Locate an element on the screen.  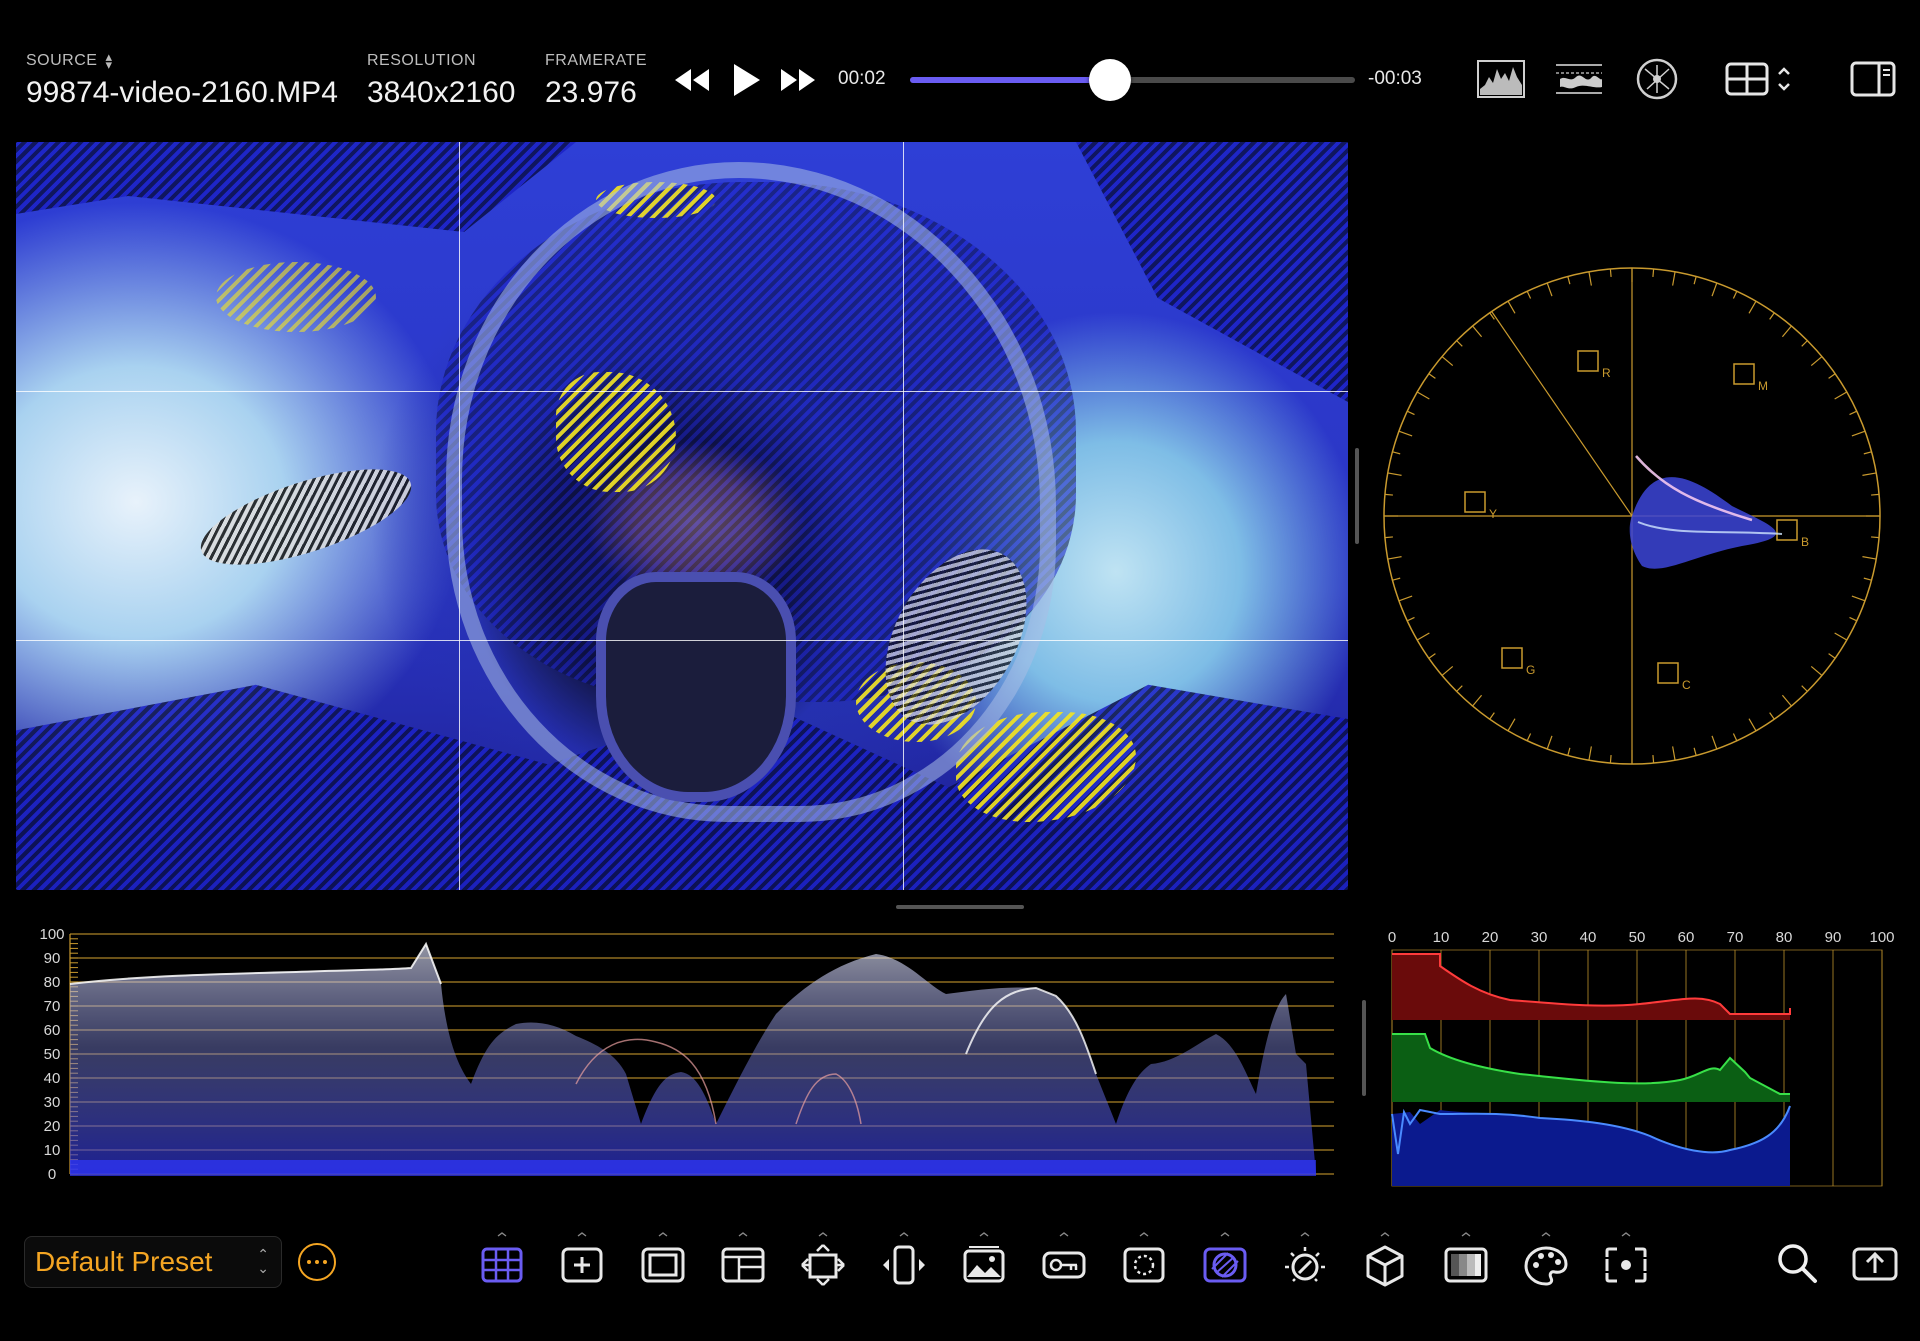
export-button is located at coordinates (1875, 1263).